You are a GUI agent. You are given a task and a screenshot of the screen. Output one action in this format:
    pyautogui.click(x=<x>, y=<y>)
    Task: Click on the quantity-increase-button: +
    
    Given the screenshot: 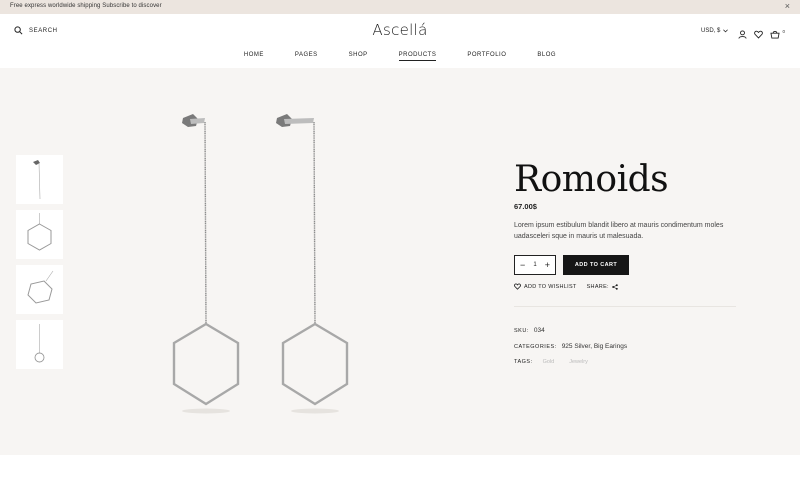 What is the action you would take?
    pyautogui.click(x=547, y=265)
    